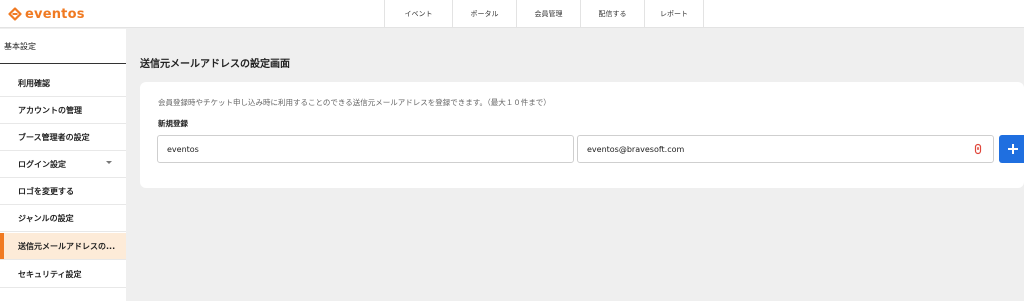  I want to click on sidebar-item-change-logo: ロゴを変更する, so click(63, 191).